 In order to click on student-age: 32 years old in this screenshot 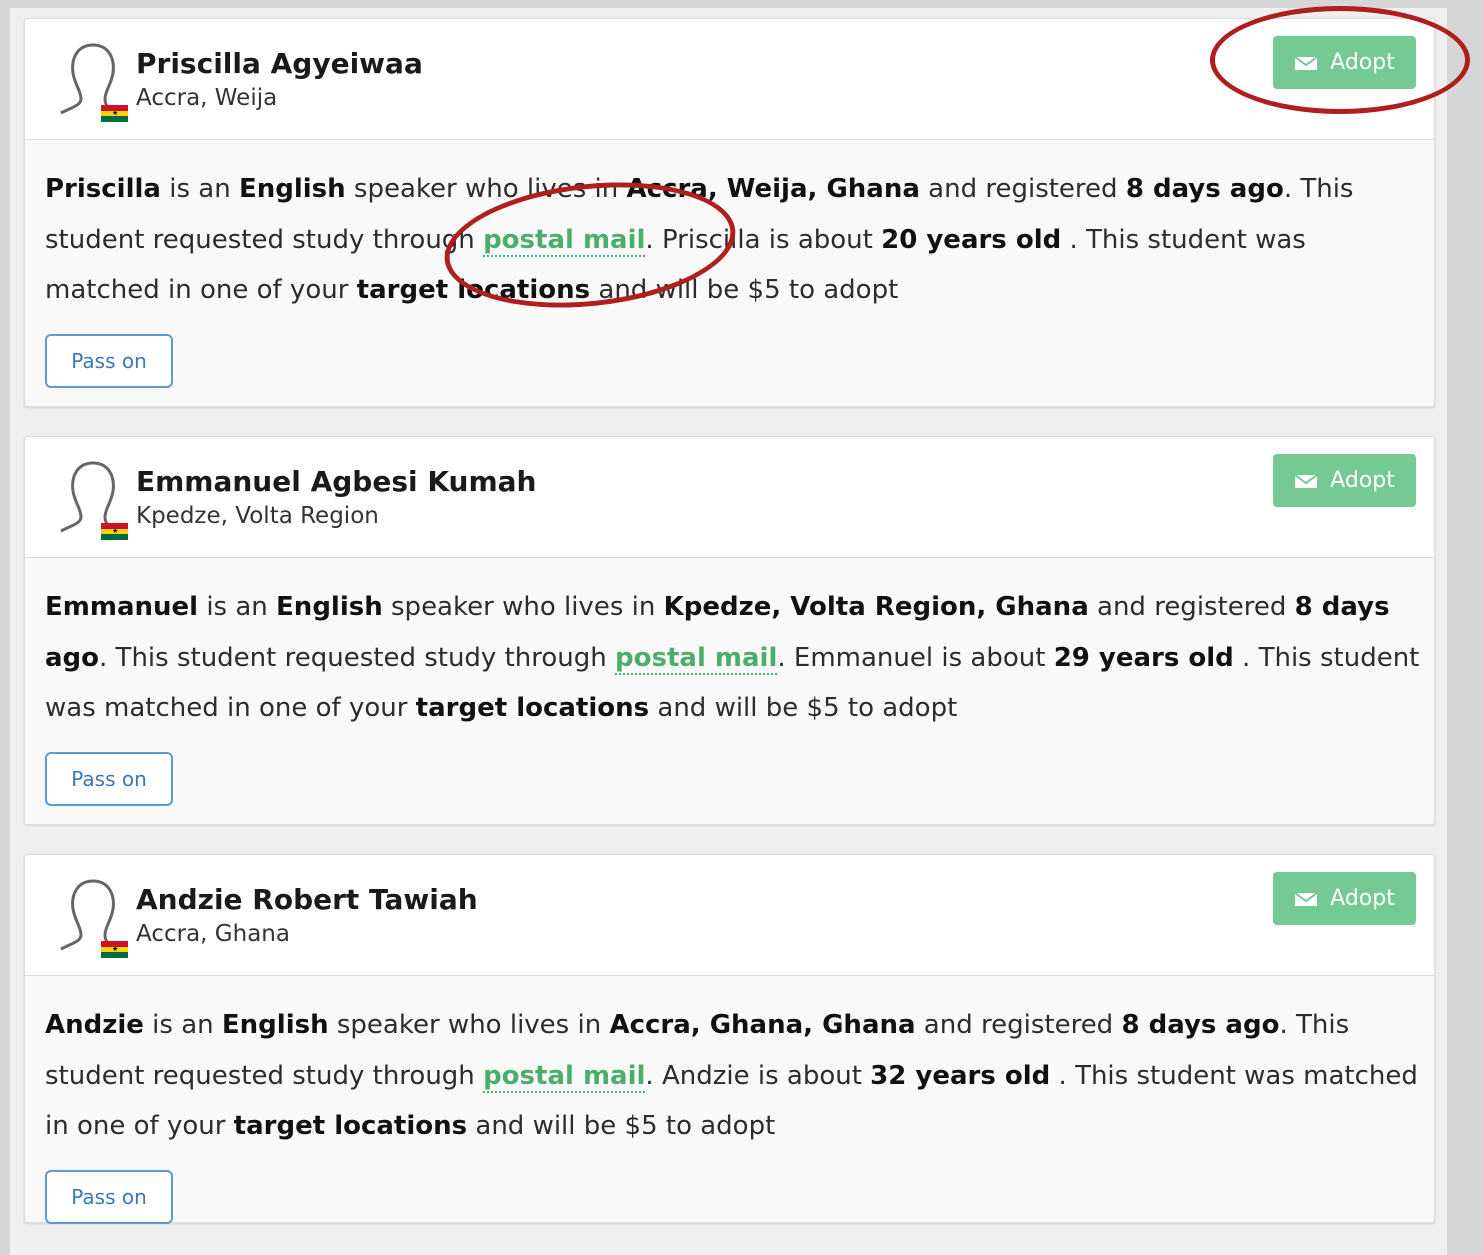, I will do `click(960, 1075)`.